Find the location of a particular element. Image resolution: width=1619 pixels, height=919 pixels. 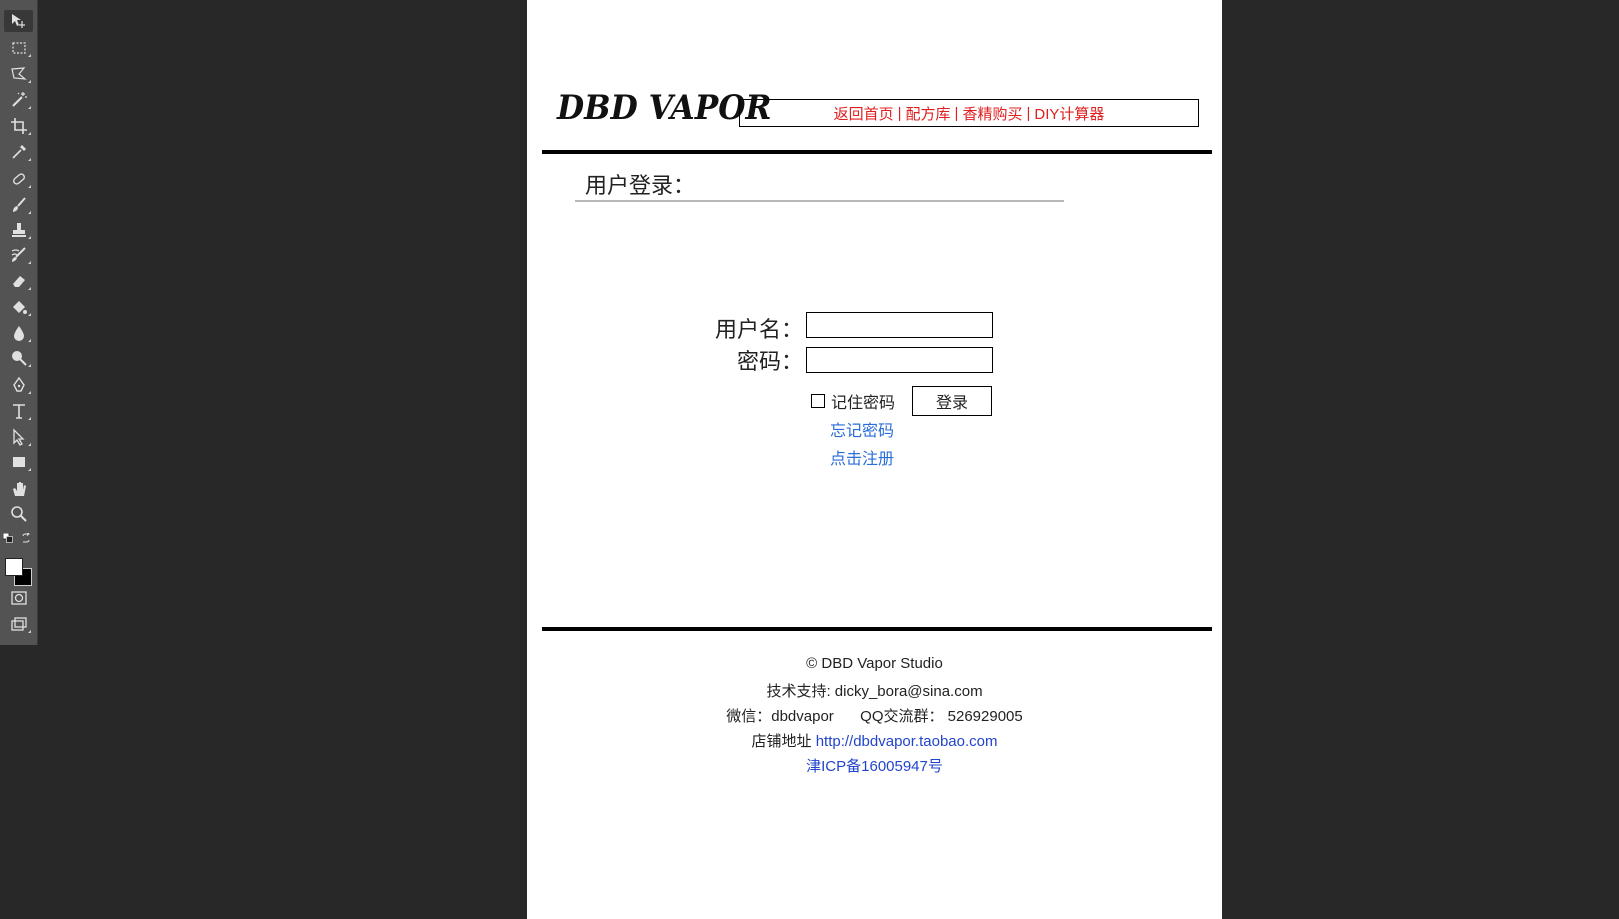

brush-icon is located at coordinates (19, 204).